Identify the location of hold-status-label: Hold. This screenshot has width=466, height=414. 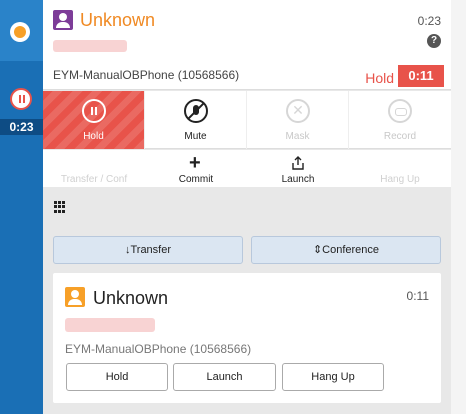
(379, 78).